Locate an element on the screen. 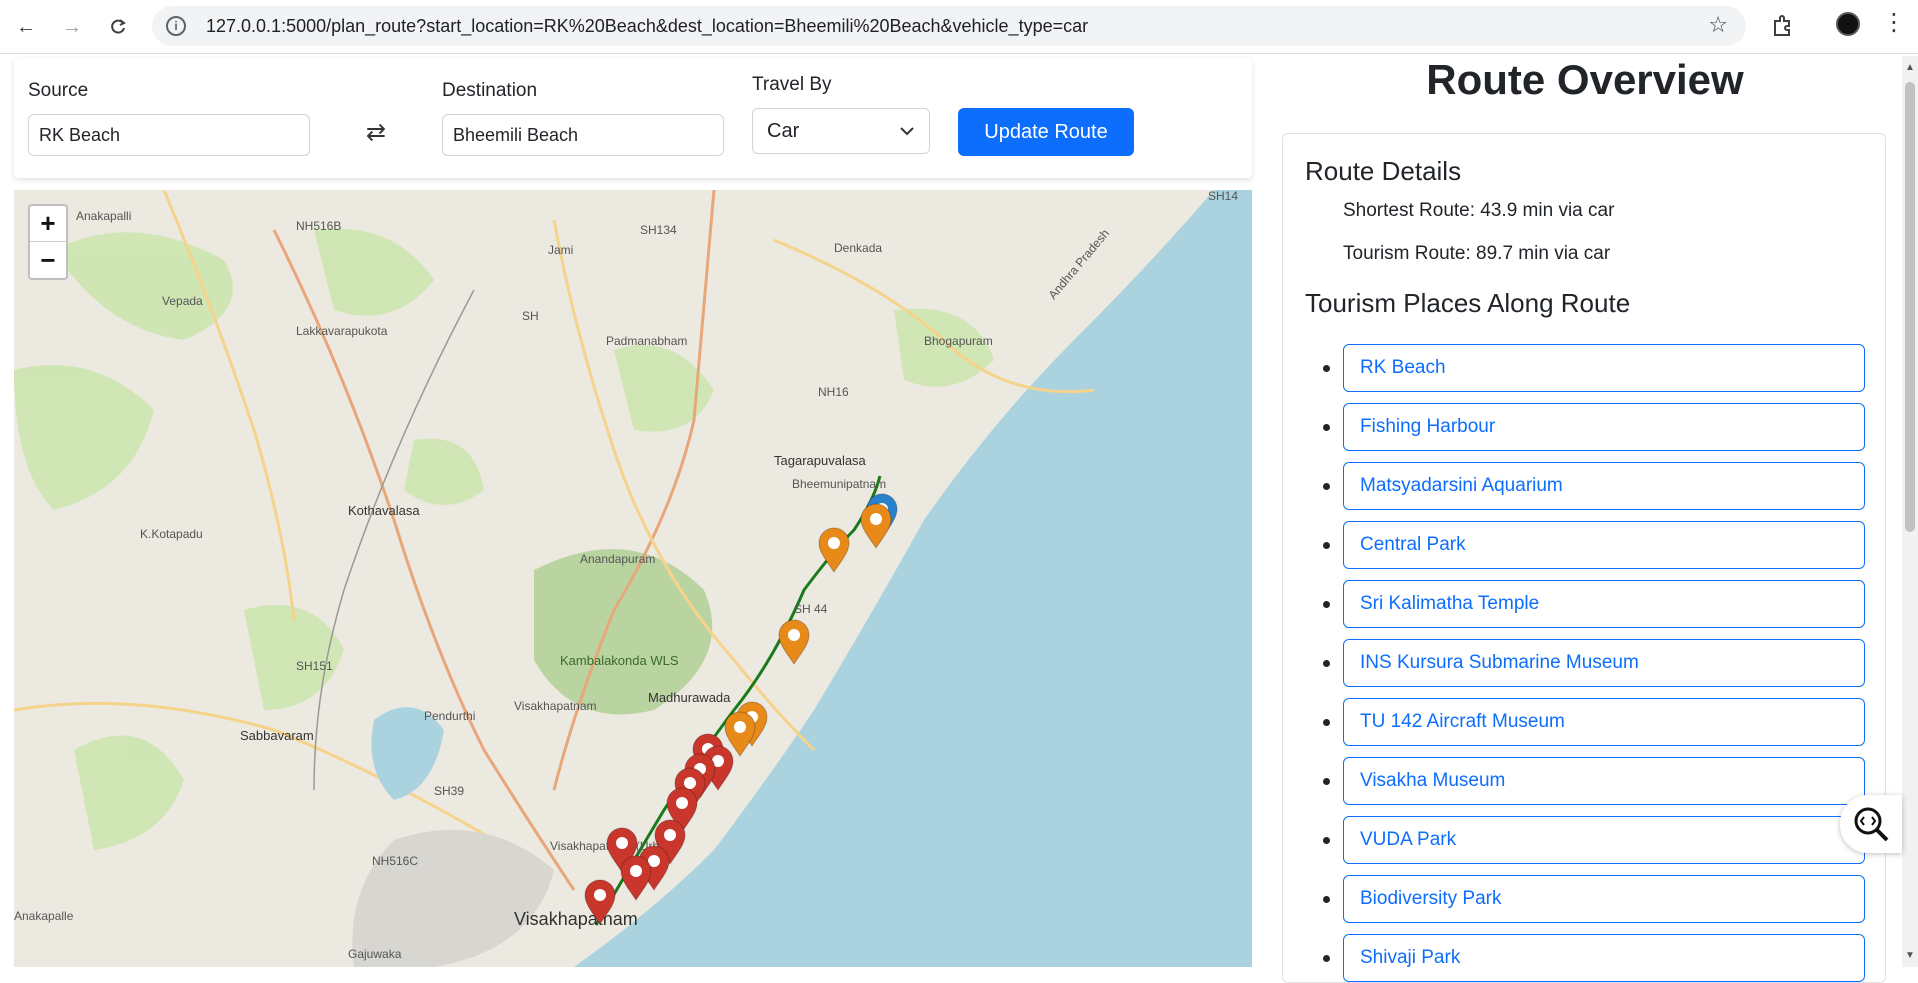 The height and width of the screenshot is (983, 1918). map-label-anakapalli: Anakapalli is located at coordinates (103, 216).